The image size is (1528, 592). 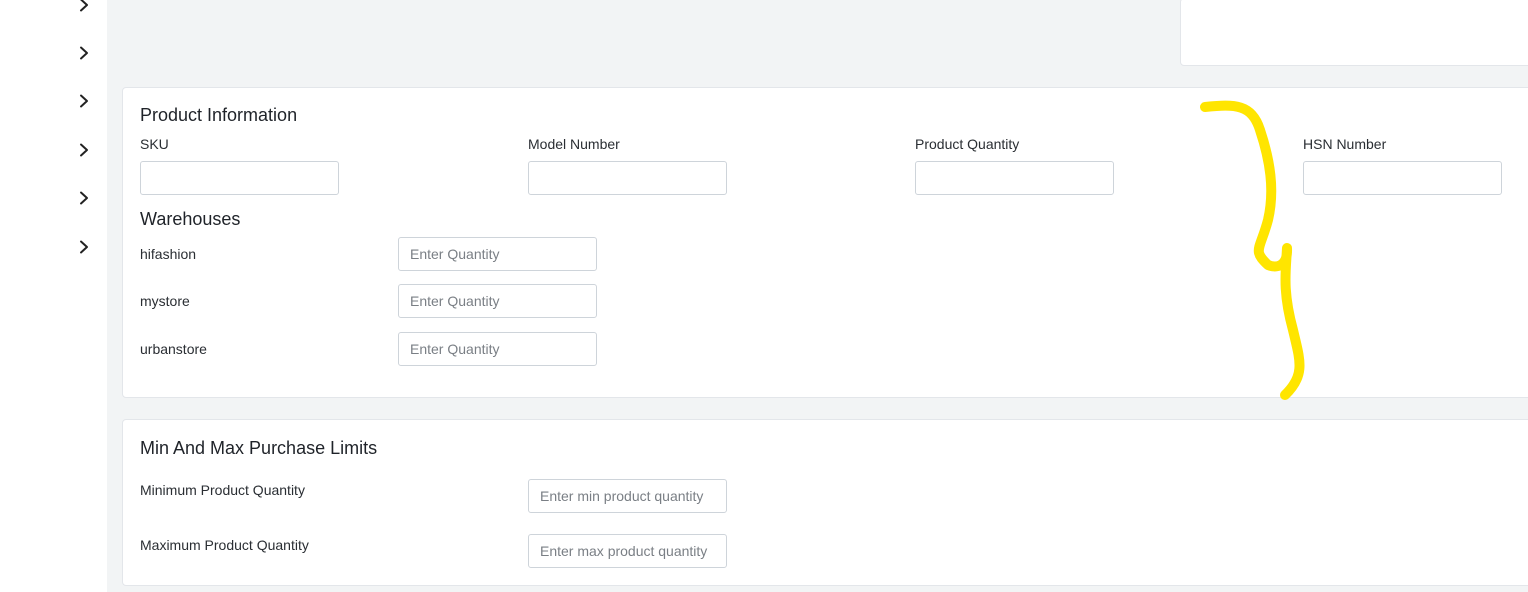 What do you see at coordinates (574, 144) in the screenshot?
I see `model-number-label: Model Number` at bounding box center [574, 144].